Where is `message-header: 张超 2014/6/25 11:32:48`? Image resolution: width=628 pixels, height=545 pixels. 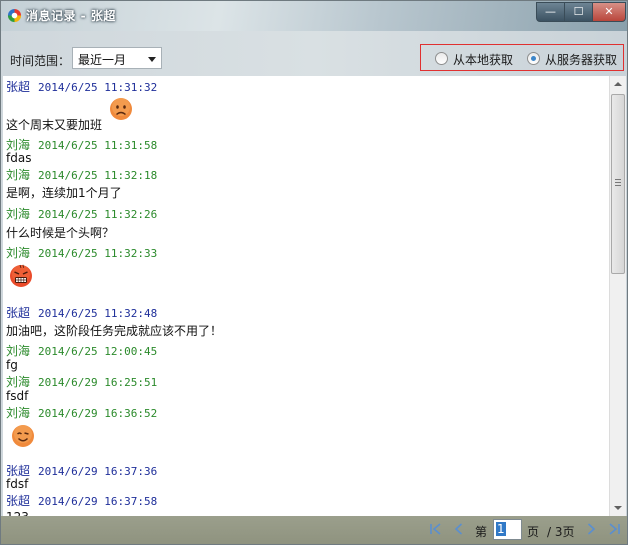 message-header: 张超 2014/6/25 11:32:48 is located at coordinates (81, 312).